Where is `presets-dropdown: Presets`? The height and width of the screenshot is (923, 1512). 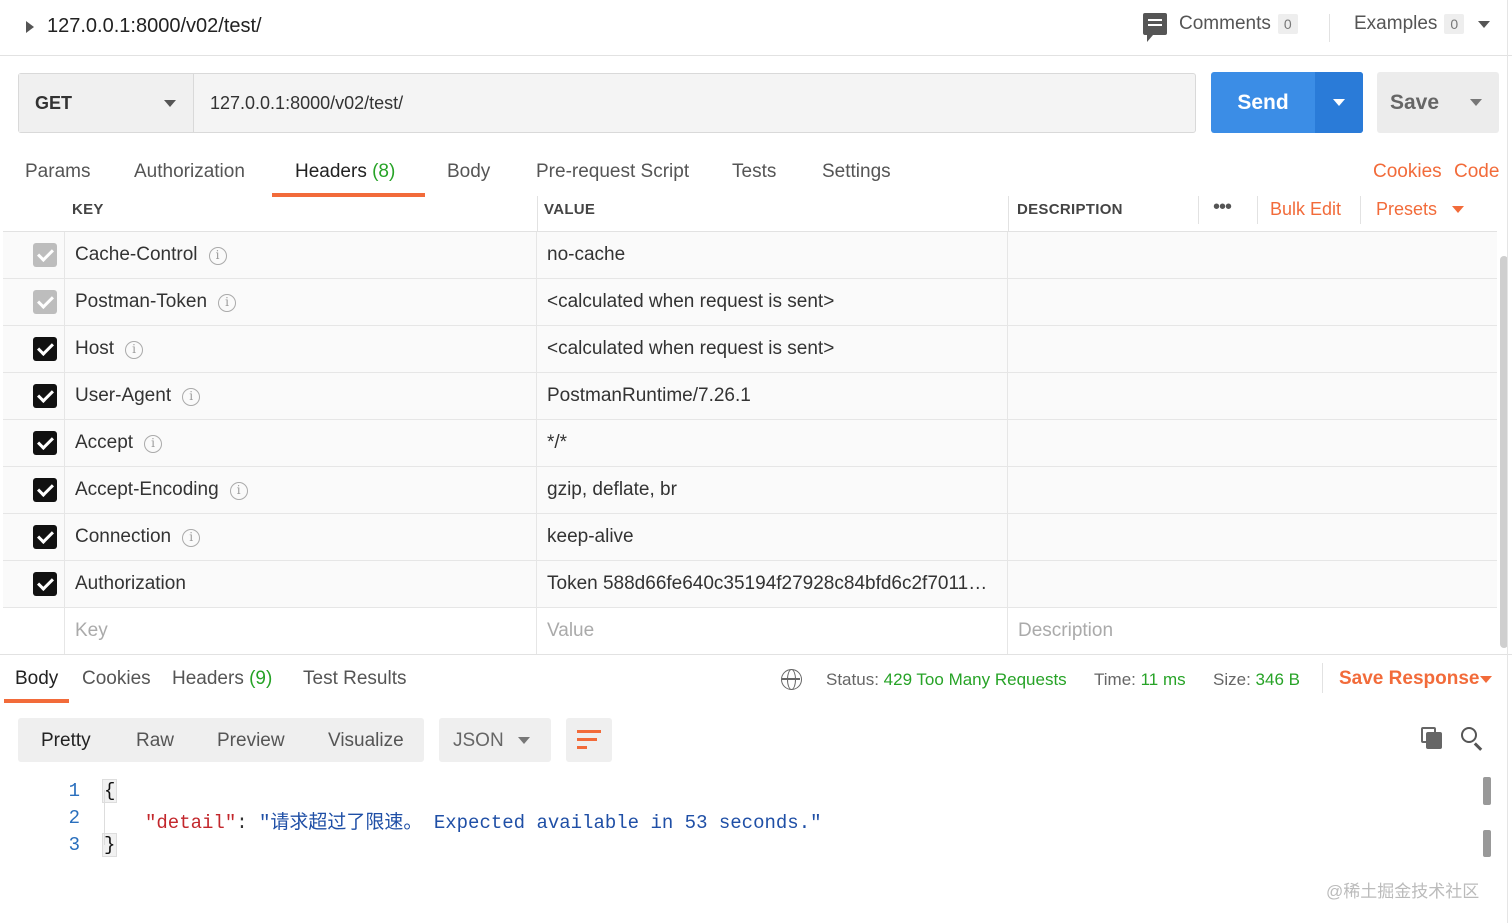
presets-dropdown: Presets is located at coordinates (1406, 209).